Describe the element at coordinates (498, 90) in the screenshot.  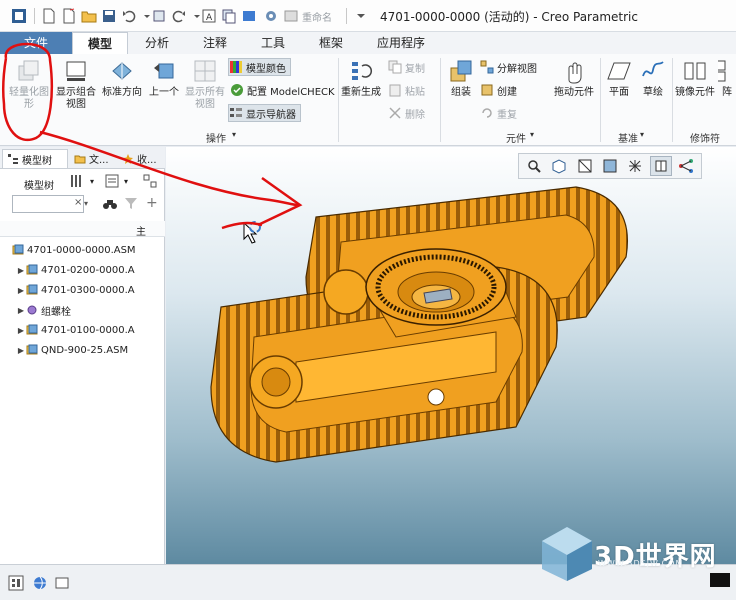
I see `create-component-button: 创建` at that location.